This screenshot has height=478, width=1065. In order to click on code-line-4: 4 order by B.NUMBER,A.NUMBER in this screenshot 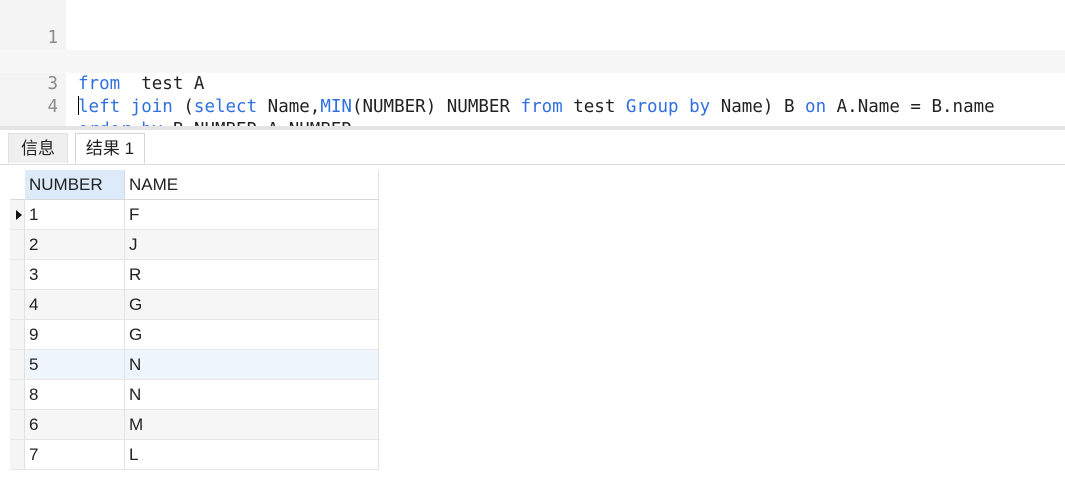, I will do `click(532, 99)`.